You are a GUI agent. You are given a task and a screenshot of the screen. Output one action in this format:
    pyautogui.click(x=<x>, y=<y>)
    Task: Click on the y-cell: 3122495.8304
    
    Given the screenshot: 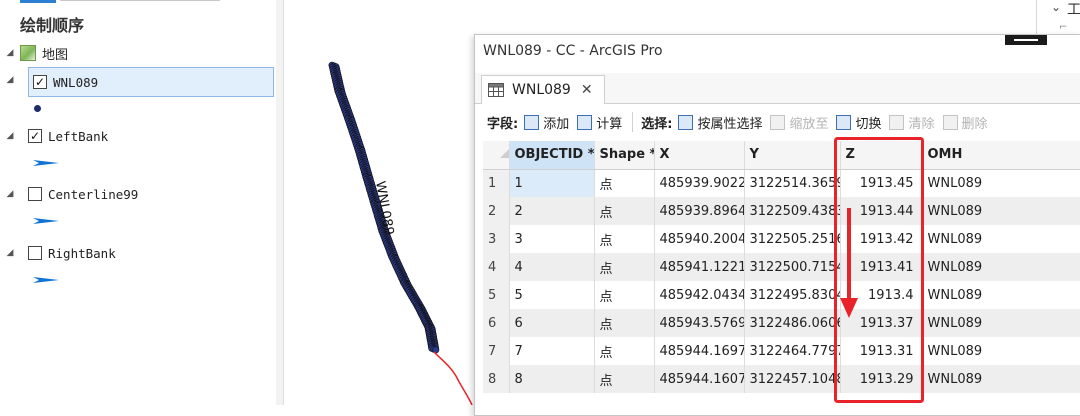 What is the action you would take?
    pyautogui.click(x=792, y=295)
    